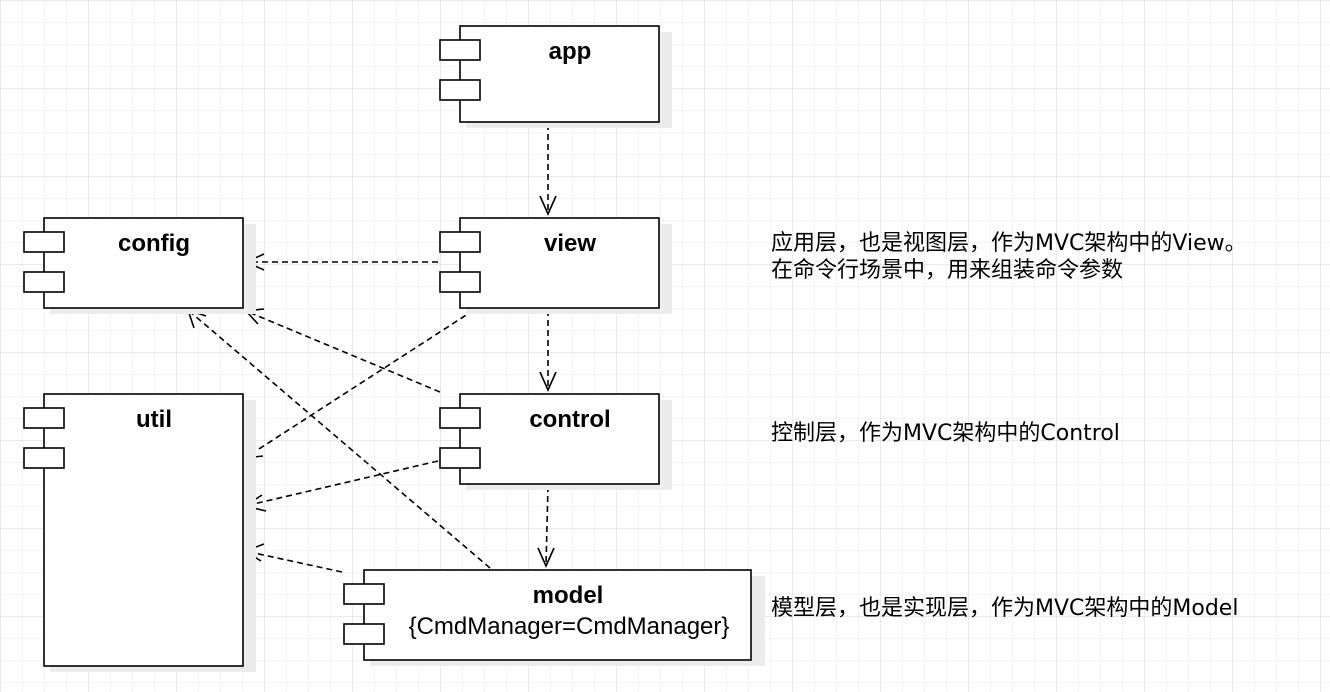 This screenshot has width=1330, height=692. I want to click on component-title: control, so click(569, 419).